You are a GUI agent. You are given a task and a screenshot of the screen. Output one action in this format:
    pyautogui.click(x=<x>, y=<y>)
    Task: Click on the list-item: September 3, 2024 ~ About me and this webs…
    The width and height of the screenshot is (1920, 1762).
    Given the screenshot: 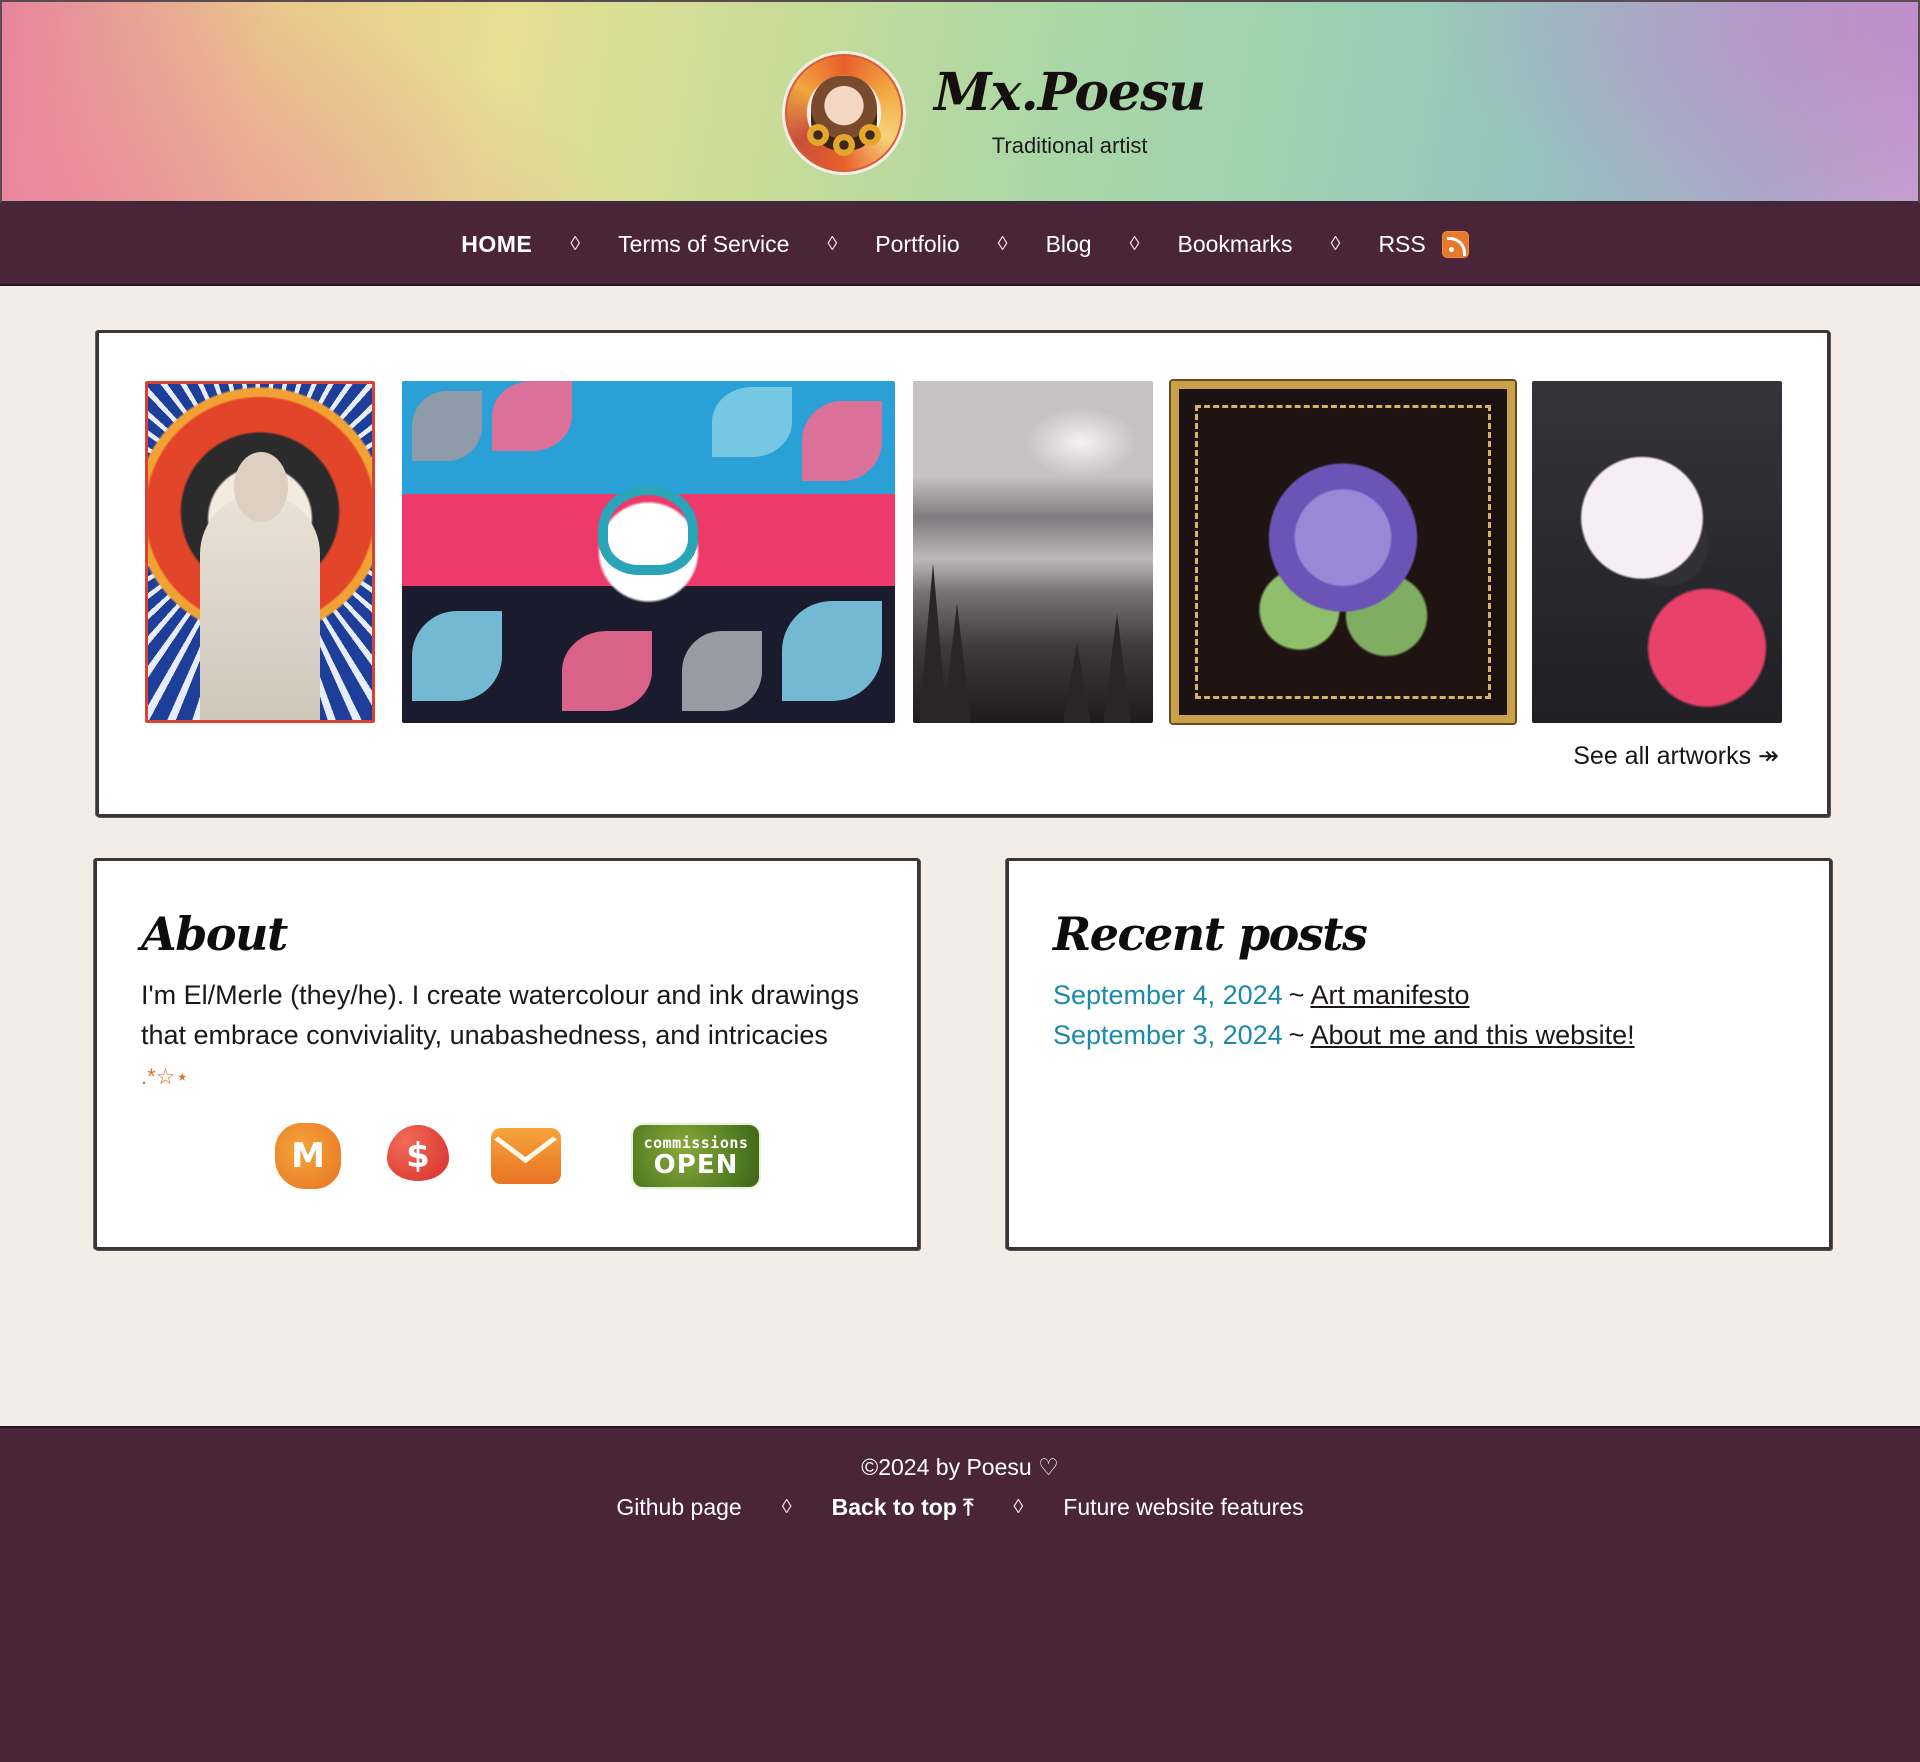 What is the action you would take?
    pyautogui.click(x=1344, y=1035)
    